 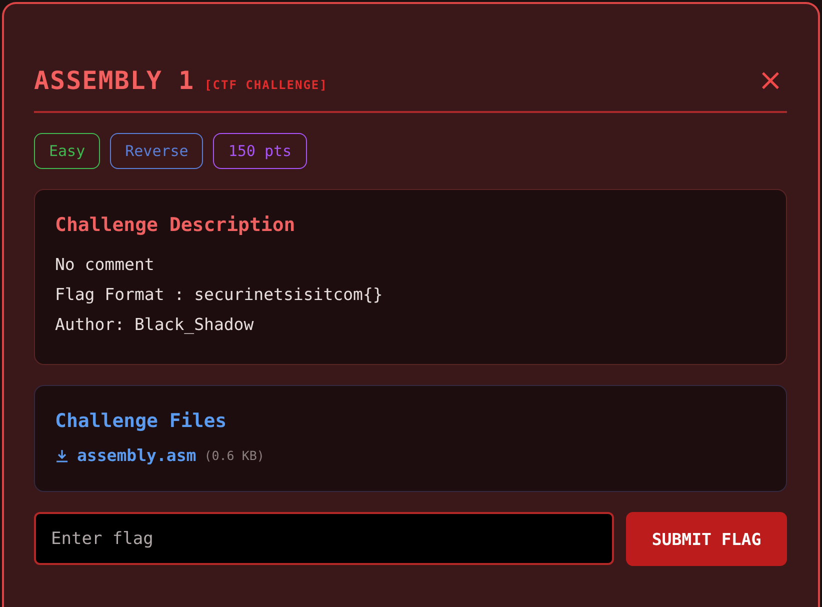 What do you see at coordinates (324, 538) in the screenshot?
I see `flag-input: Enter flag` at bounding box center [324, 538].